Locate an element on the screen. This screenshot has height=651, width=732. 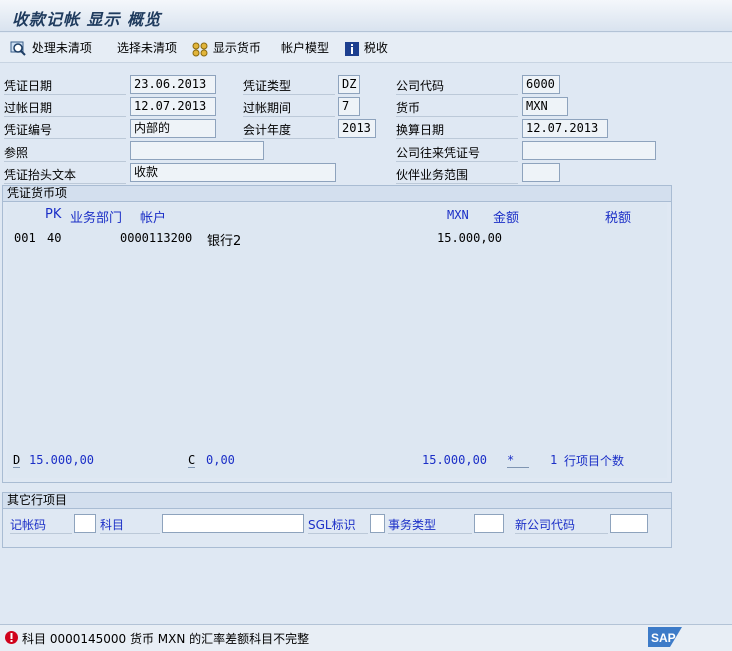
fiscal-year-label: 会计年度 is located at coordinates (289, 130).